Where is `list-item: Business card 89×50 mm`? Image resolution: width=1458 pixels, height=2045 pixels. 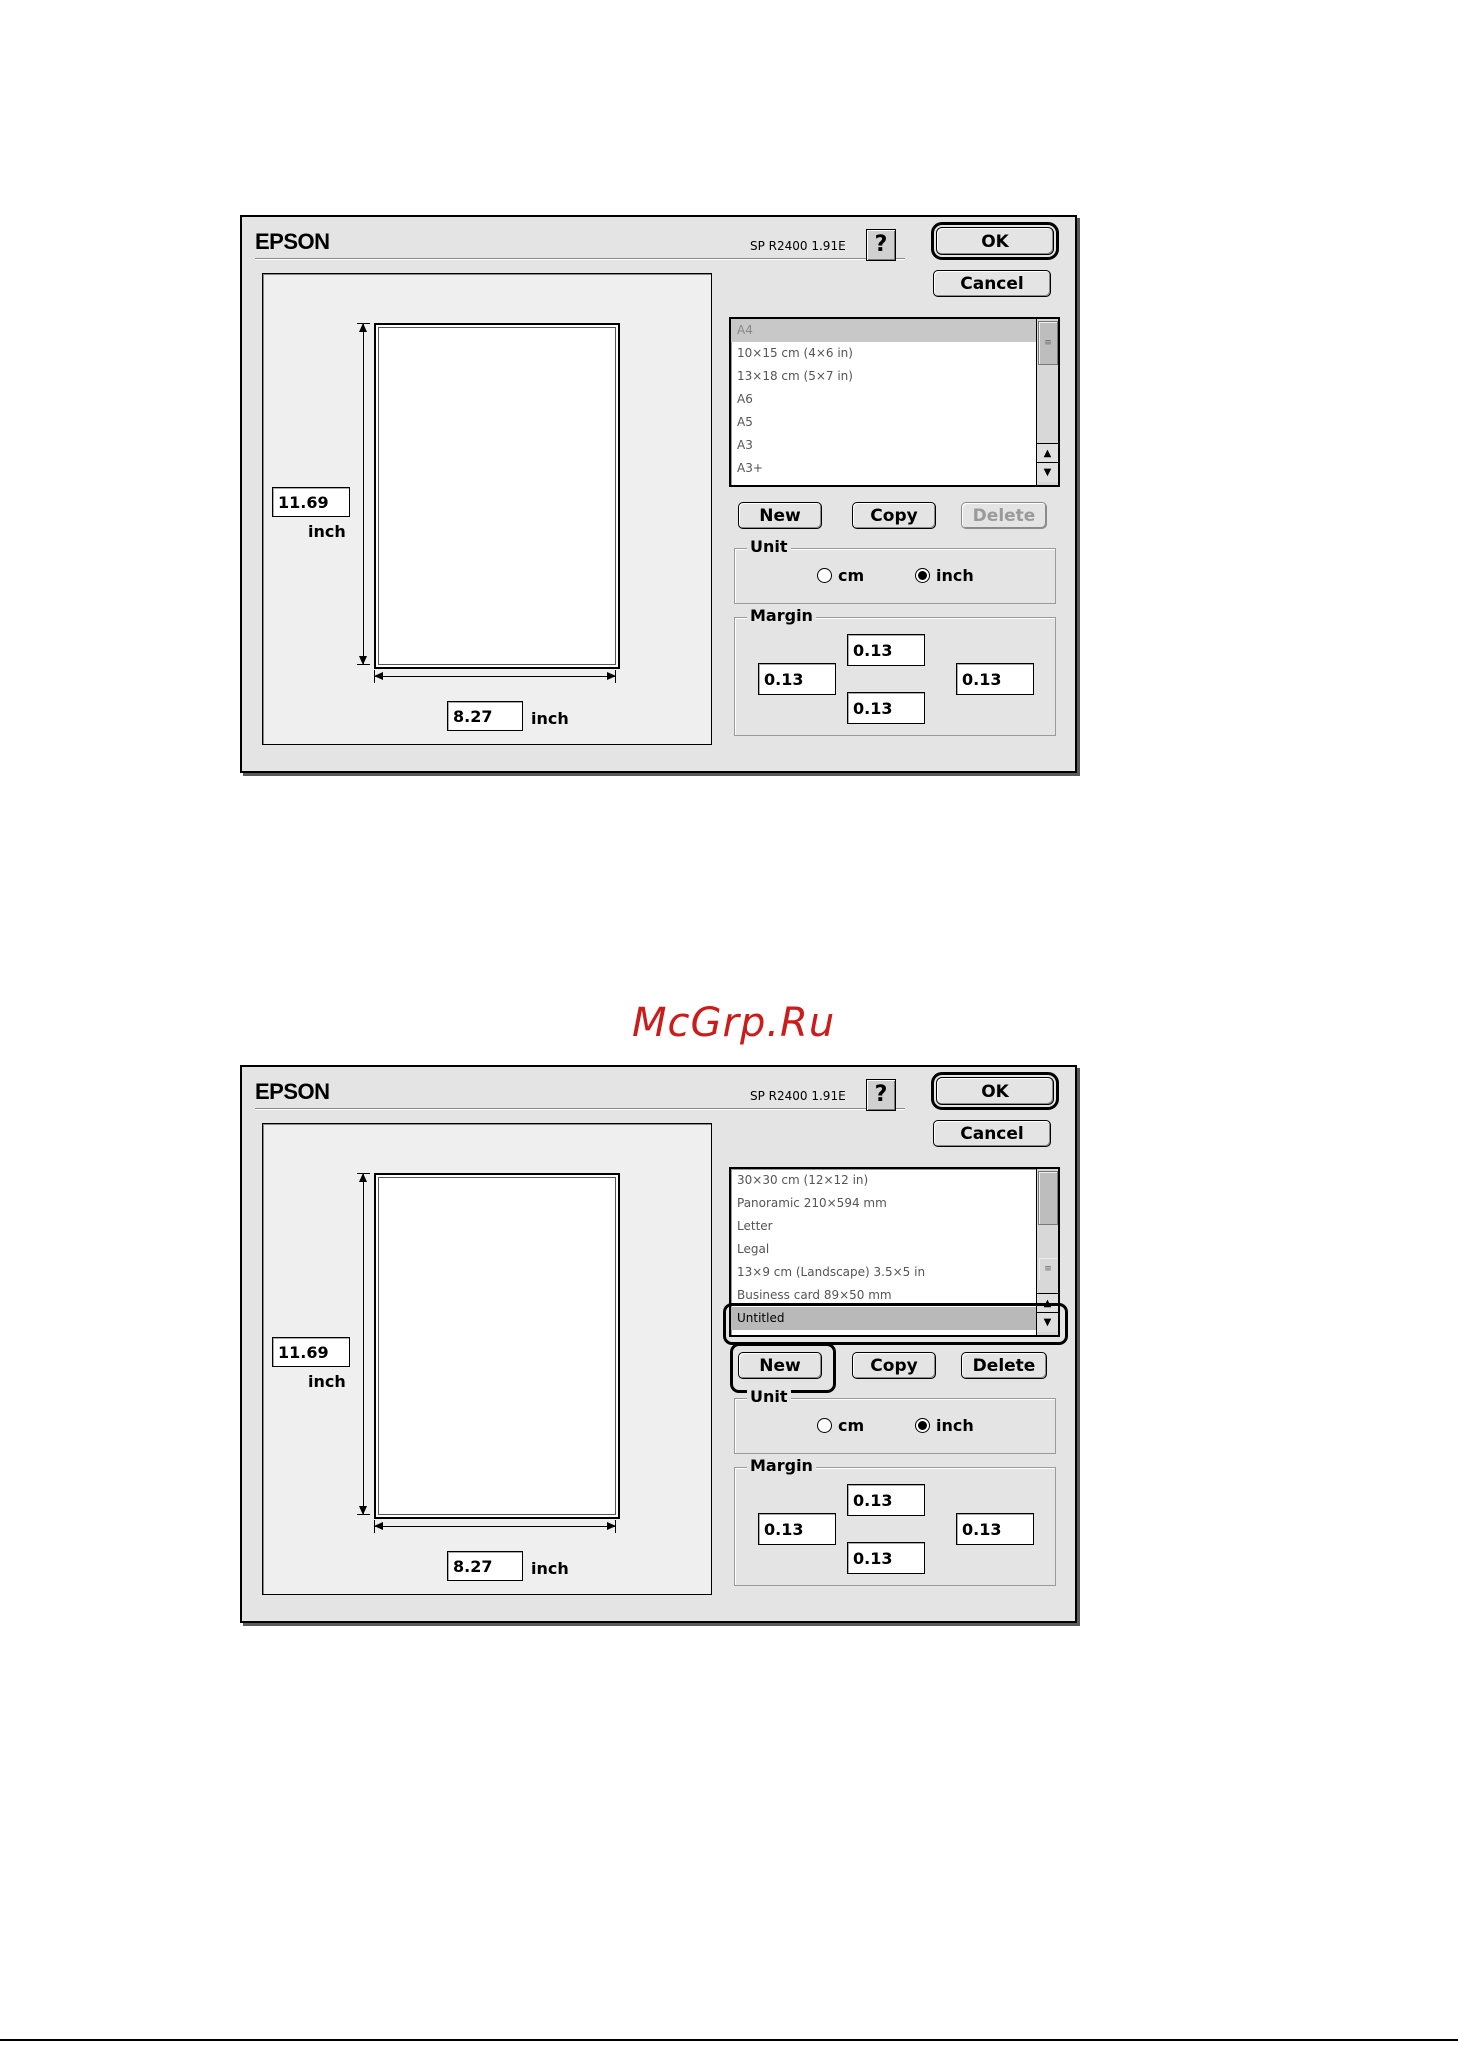 list-item: Business card 89×50 mm is located at coordinates (883, 1295).